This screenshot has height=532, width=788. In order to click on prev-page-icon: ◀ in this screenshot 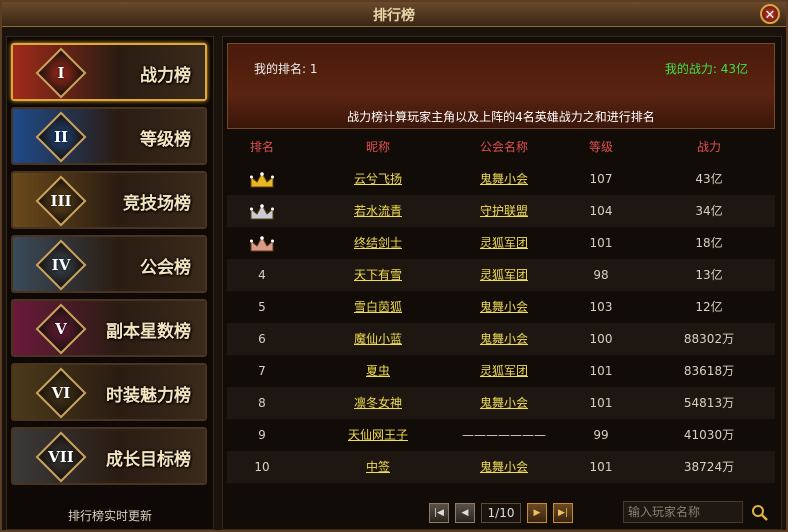, I will do `click(465, 513)`.